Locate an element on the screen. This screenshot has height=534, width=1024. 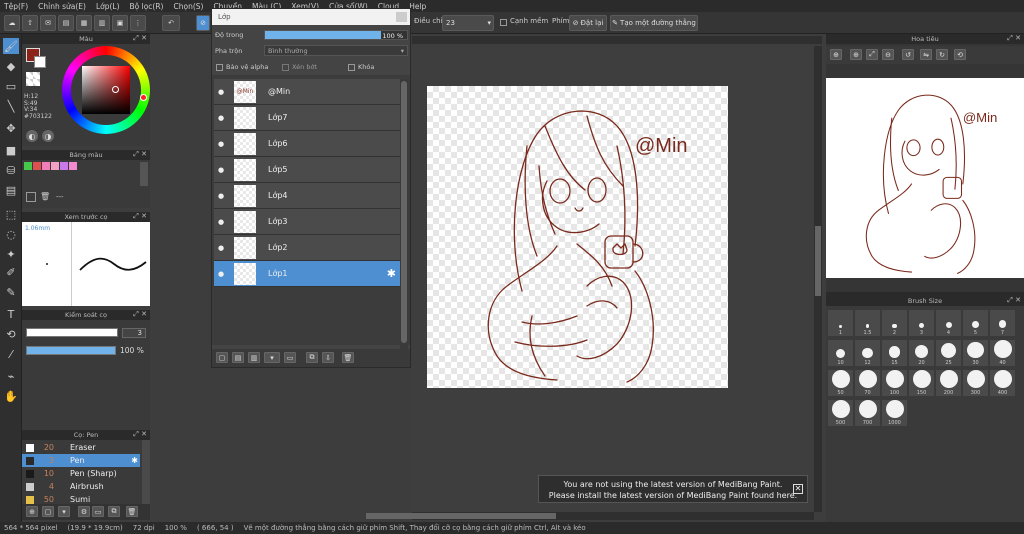
layer-row: ● Lớp2 is located at coordinates (307, 248).